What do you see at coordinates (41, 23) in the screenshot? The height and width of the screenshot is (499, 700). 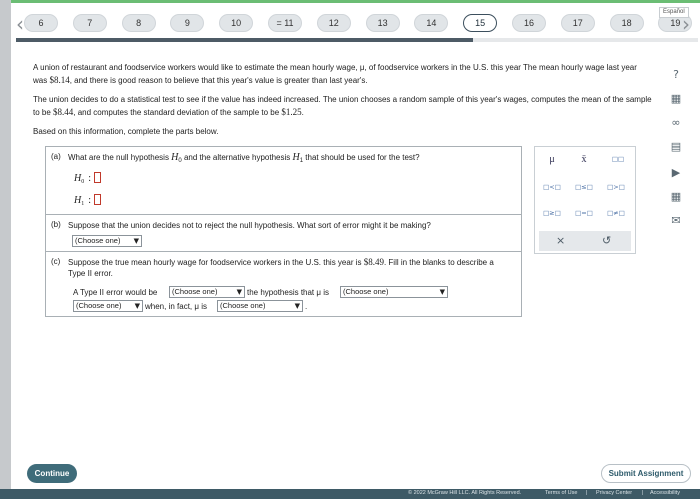 I see `question-pill-6: 6` at bounding box center [41, 23].